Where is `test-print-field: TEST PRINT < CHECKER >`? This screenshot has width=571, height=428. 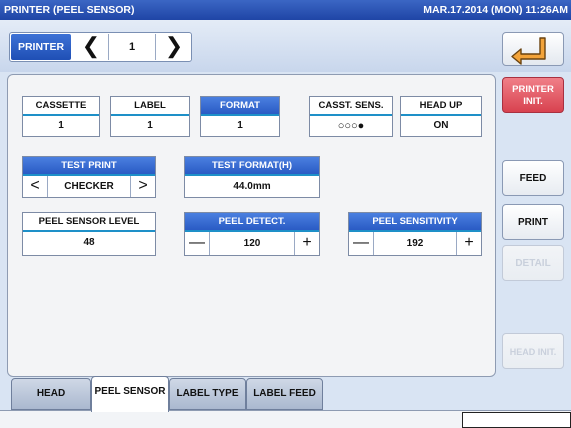 test-print-field: TEST PRINT < CHECKER > is located at coordinates (89, 177).